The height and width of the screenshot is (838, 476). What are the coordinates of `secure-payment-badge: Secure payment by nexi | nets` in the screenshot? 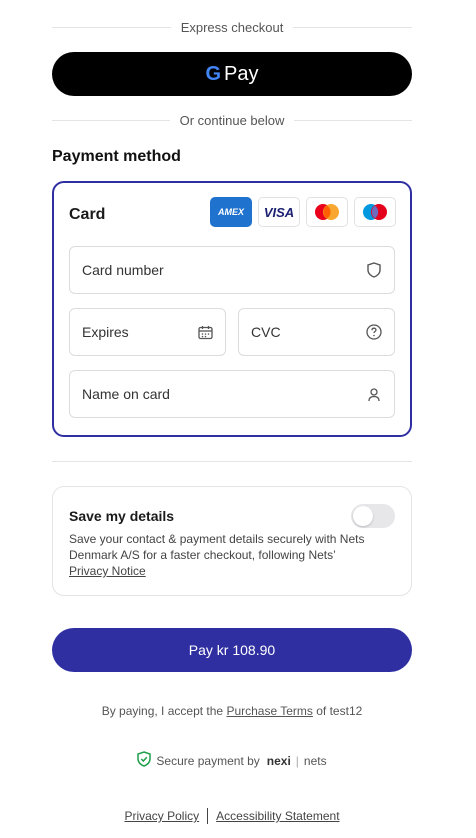 It's located at (232, 760).